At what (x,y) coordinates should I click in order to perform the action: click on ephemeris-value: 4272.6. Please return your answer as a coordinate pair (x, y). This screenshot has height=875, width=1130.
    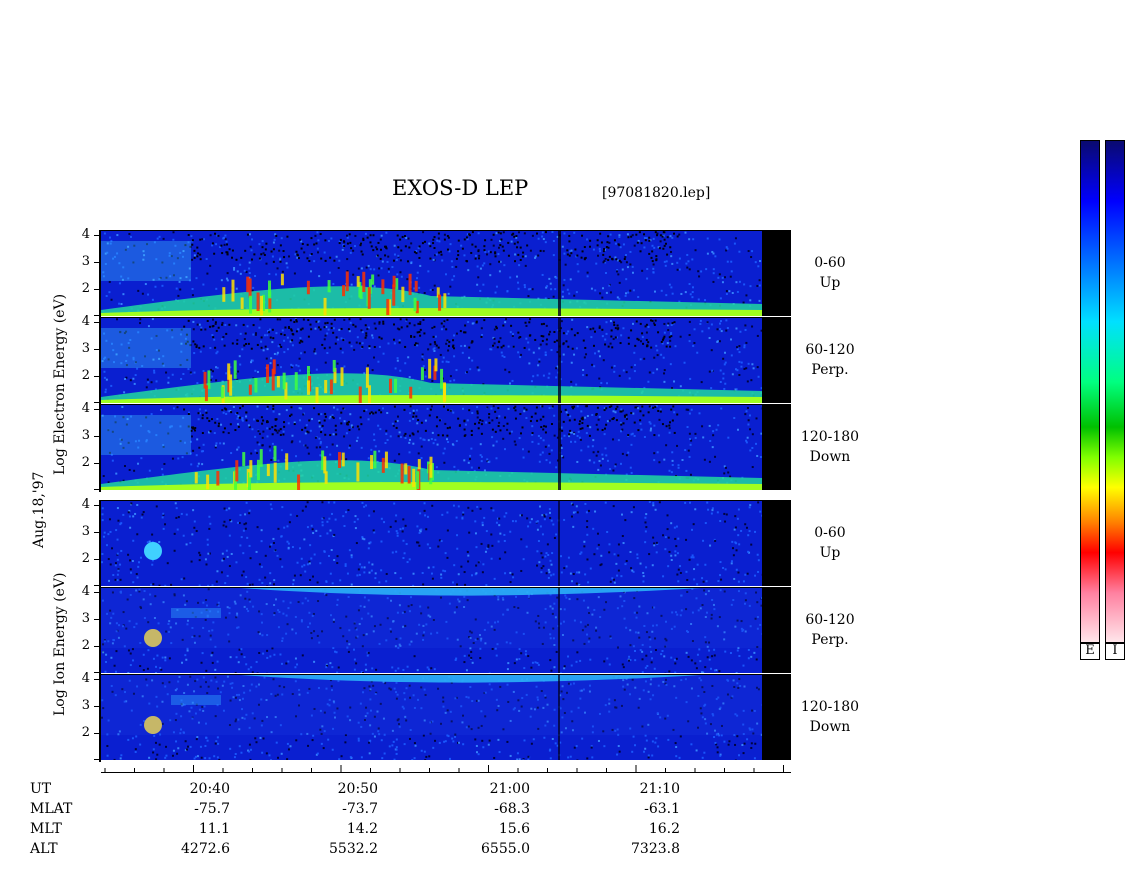
    Looking at the image, I should click on (205, 849).